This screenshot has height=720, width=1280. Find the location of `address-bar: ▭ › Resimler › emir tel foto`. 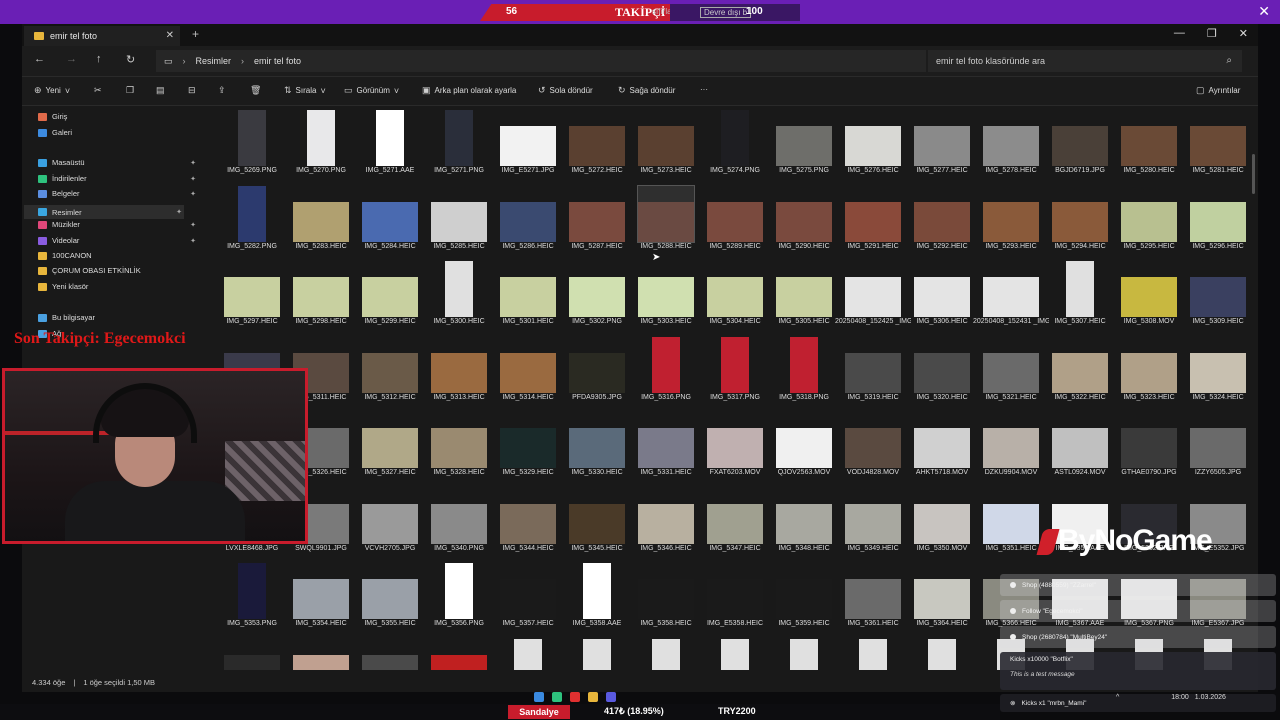

address-bar: ▭ › Resimler › emir tel foto is located at coordinates (541, 61).